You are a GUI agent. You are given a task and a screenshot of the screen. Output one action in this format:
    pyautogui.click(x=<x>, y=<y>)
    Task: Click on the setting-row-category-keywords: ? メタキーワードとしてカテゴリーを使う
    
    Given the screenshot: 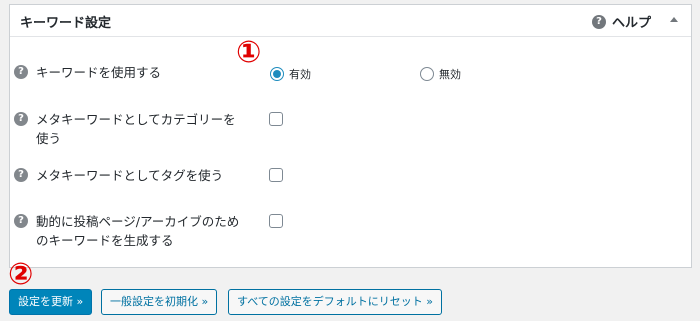 What is the action you would take?
    pyautogui.click(x=130, y=129)
    